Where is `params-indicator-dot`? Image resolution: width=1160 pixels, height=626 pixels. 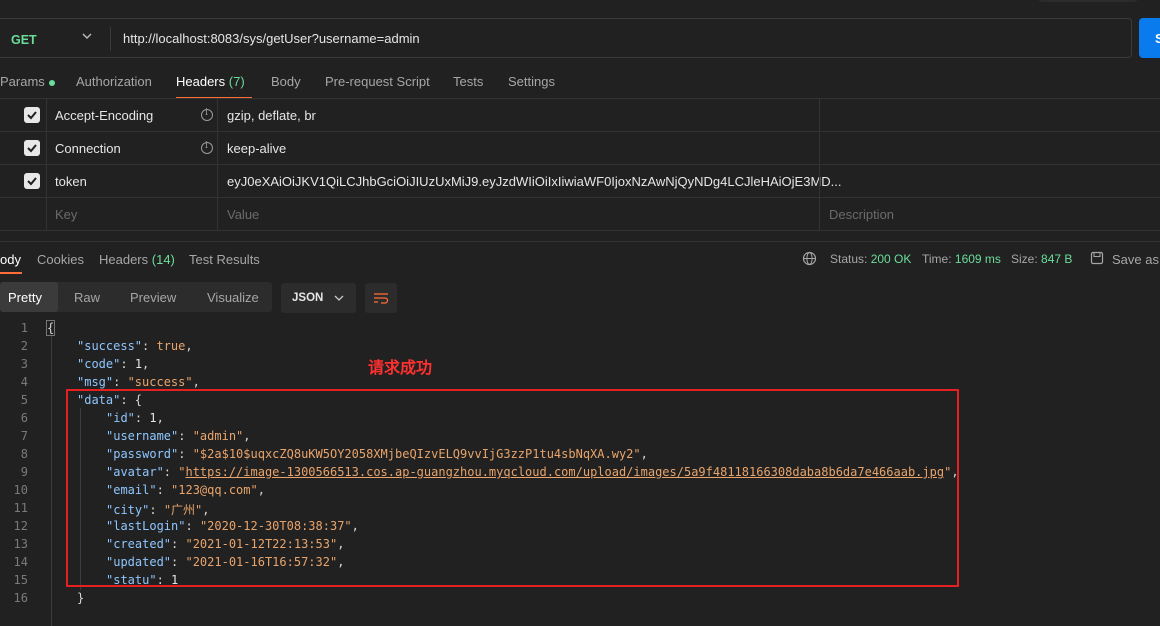 params-indicator-dot is located at coordinates (51, 82).